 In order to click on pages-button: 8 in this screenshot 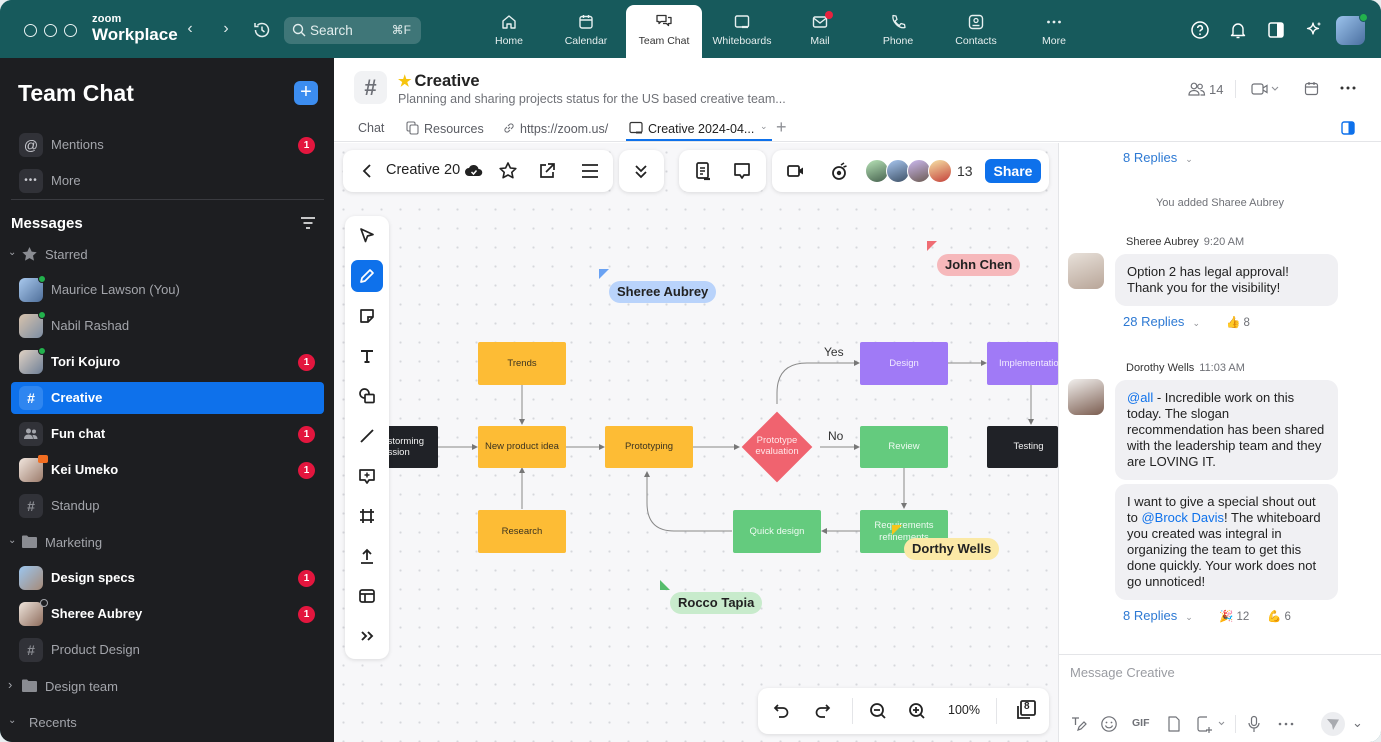, I will do `click(1026, 710)`.